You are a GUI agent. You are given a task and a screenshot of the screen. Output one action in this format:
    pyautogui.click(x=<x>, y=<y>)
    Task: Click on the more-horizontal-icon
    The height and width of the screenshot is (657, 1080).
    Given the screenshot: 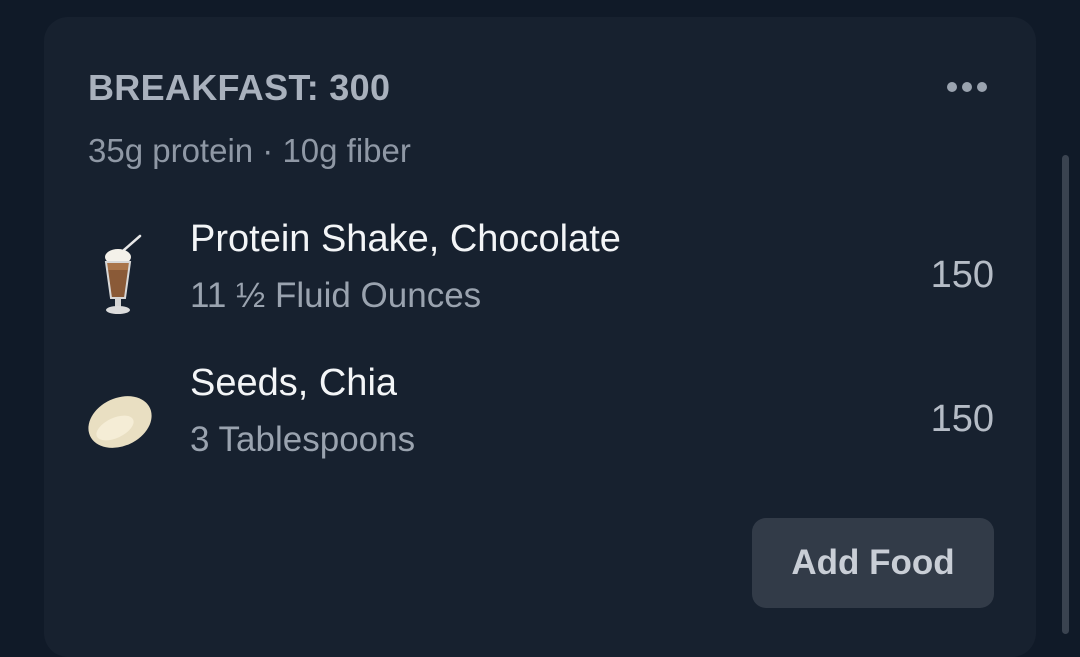 What is the action you would take?
    pyautogui.click(x=967, y=87)
    